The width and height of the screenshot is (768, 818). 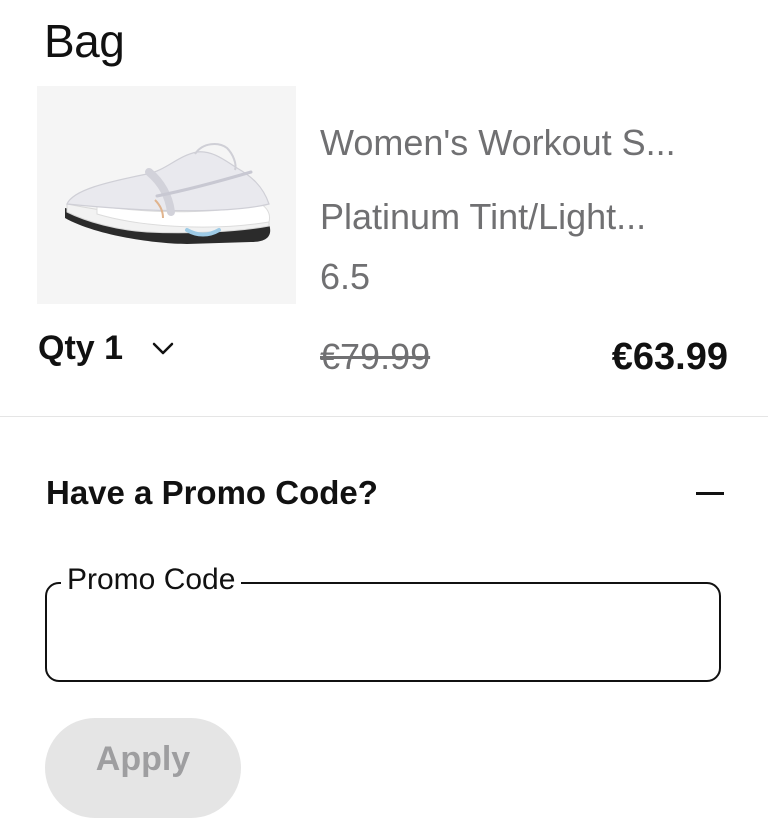 I want to click on sneaker-icon, so click(x=168, y=193).